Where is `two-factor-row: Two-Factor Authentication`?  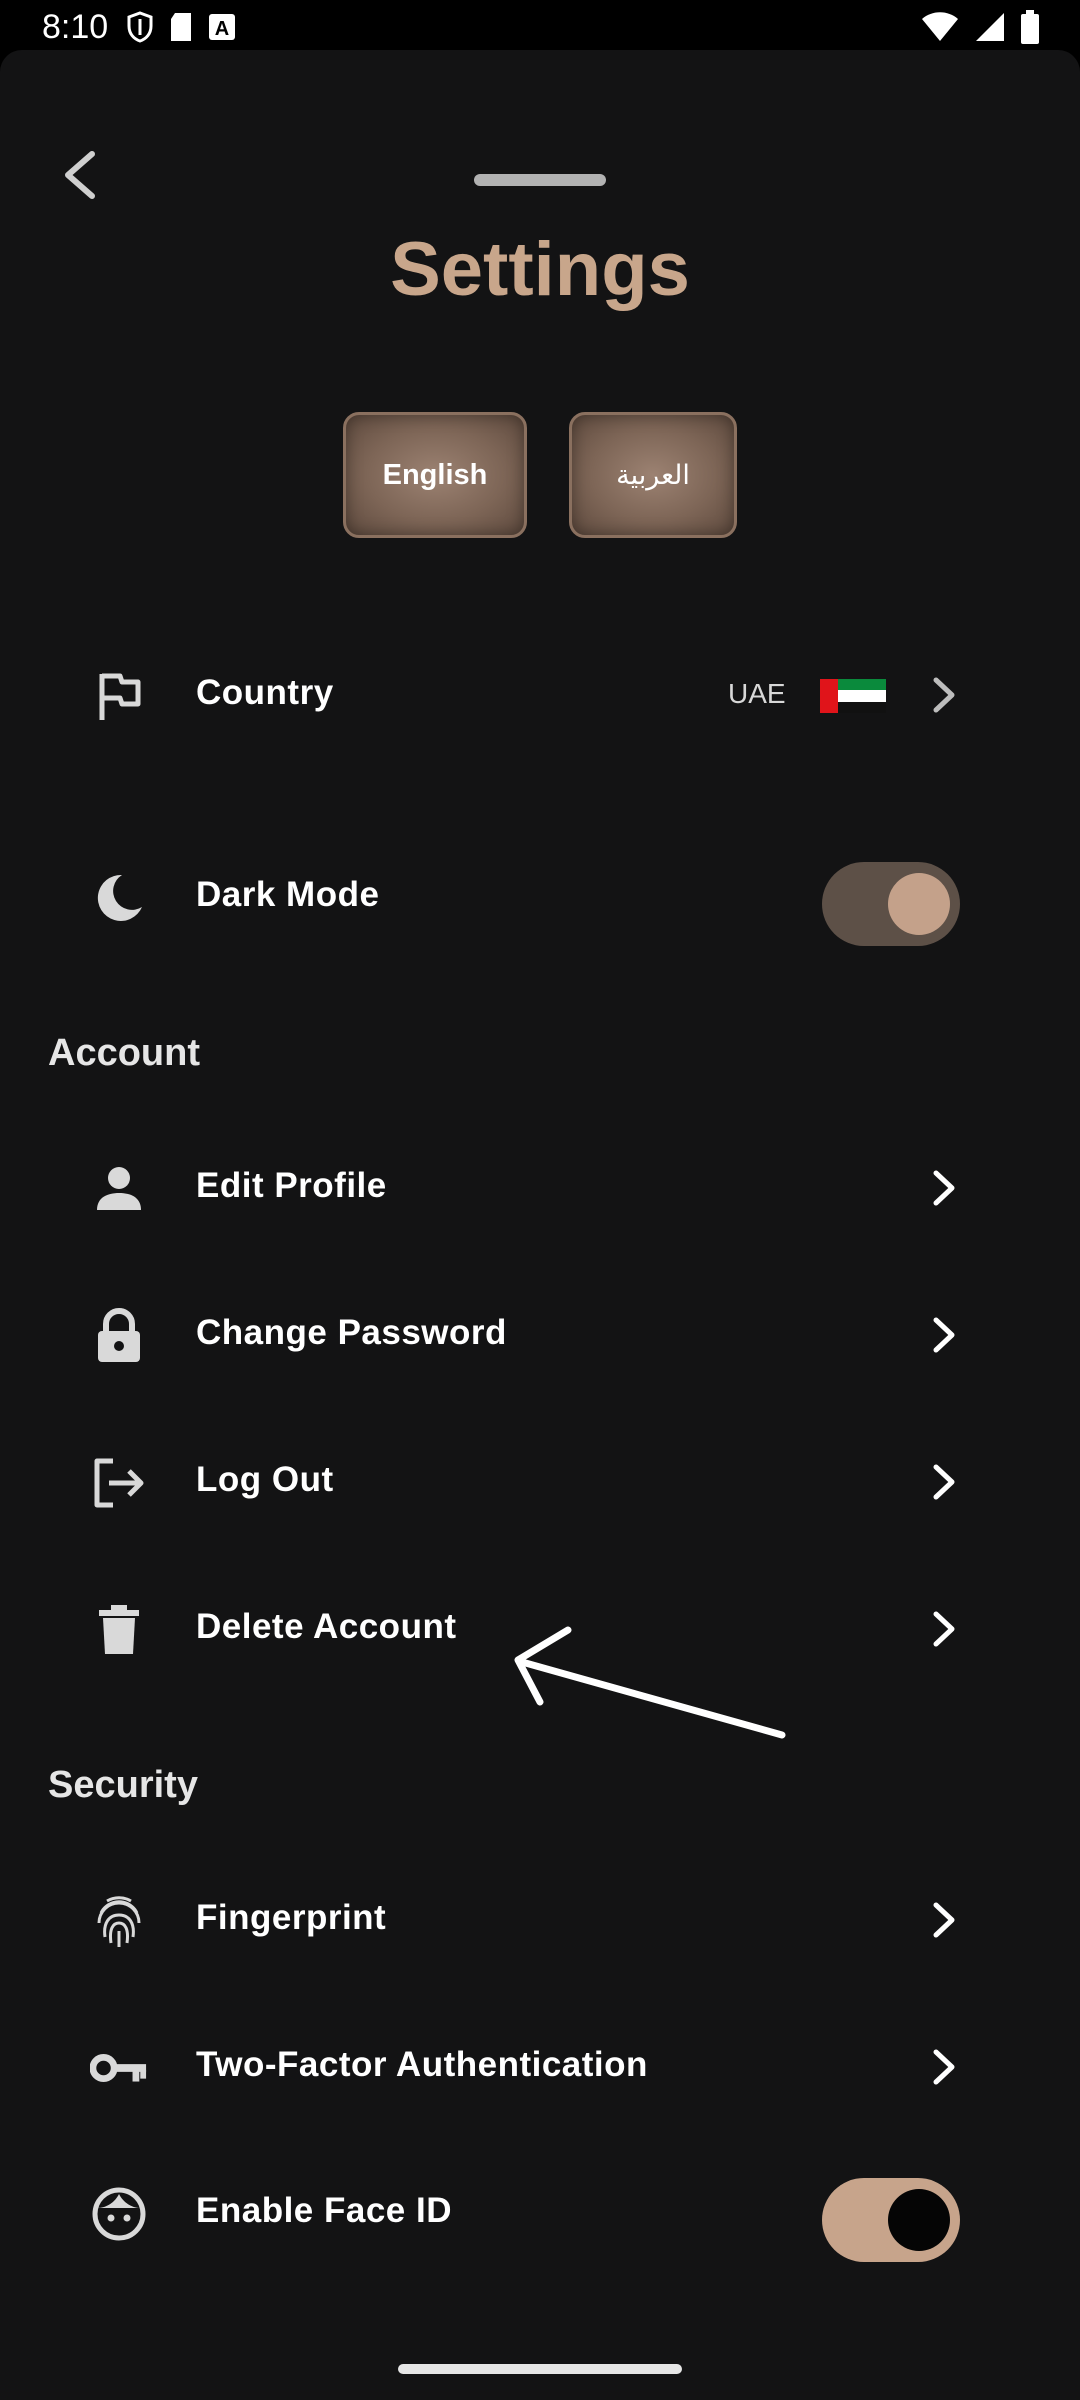 two-factor-row: Two-Factor Authentication is located at coordinates (540, 2067).